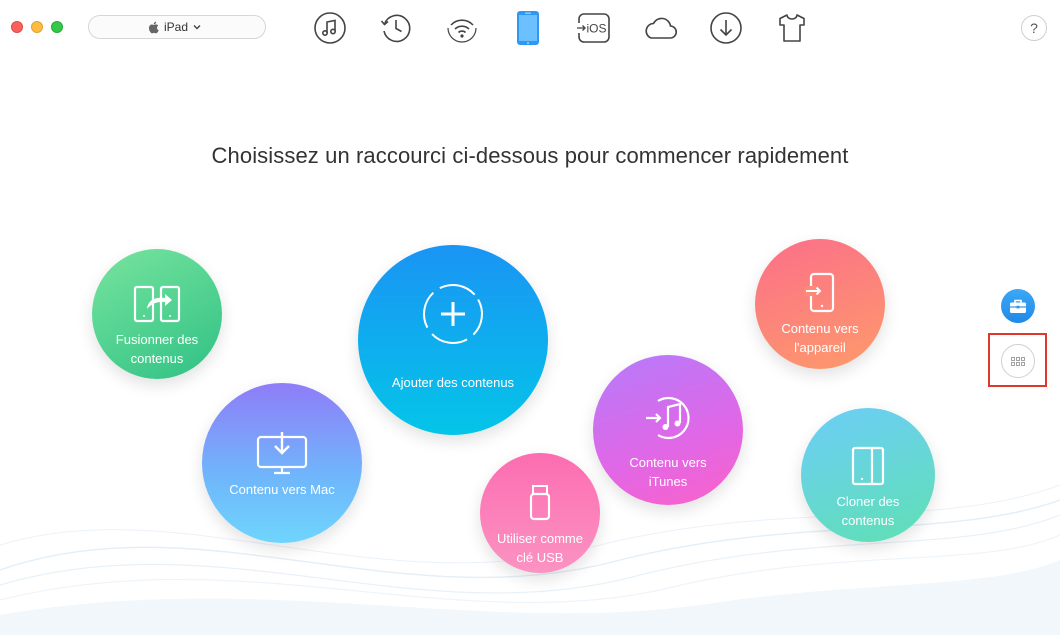 The image size is (1060, 635). I want to click on device-name: iPad, so click(176, 27).